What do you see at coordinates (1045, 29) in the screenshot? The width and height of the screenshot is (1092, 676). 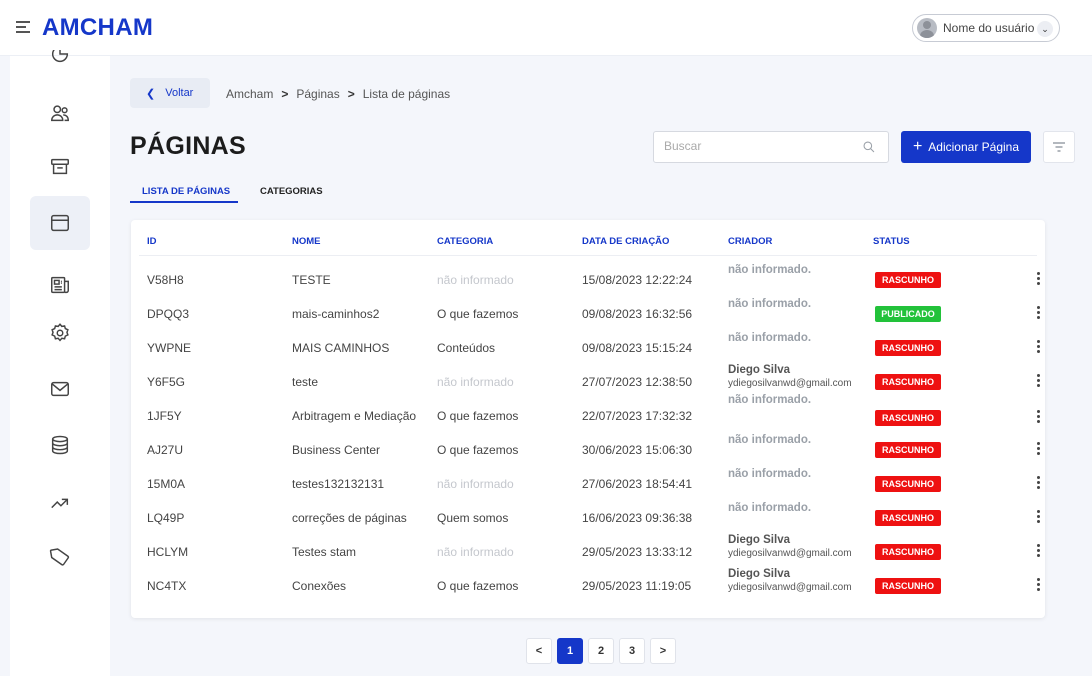 I see `chevron-down-icon: ⌄` at bounding box center [1045, 29].